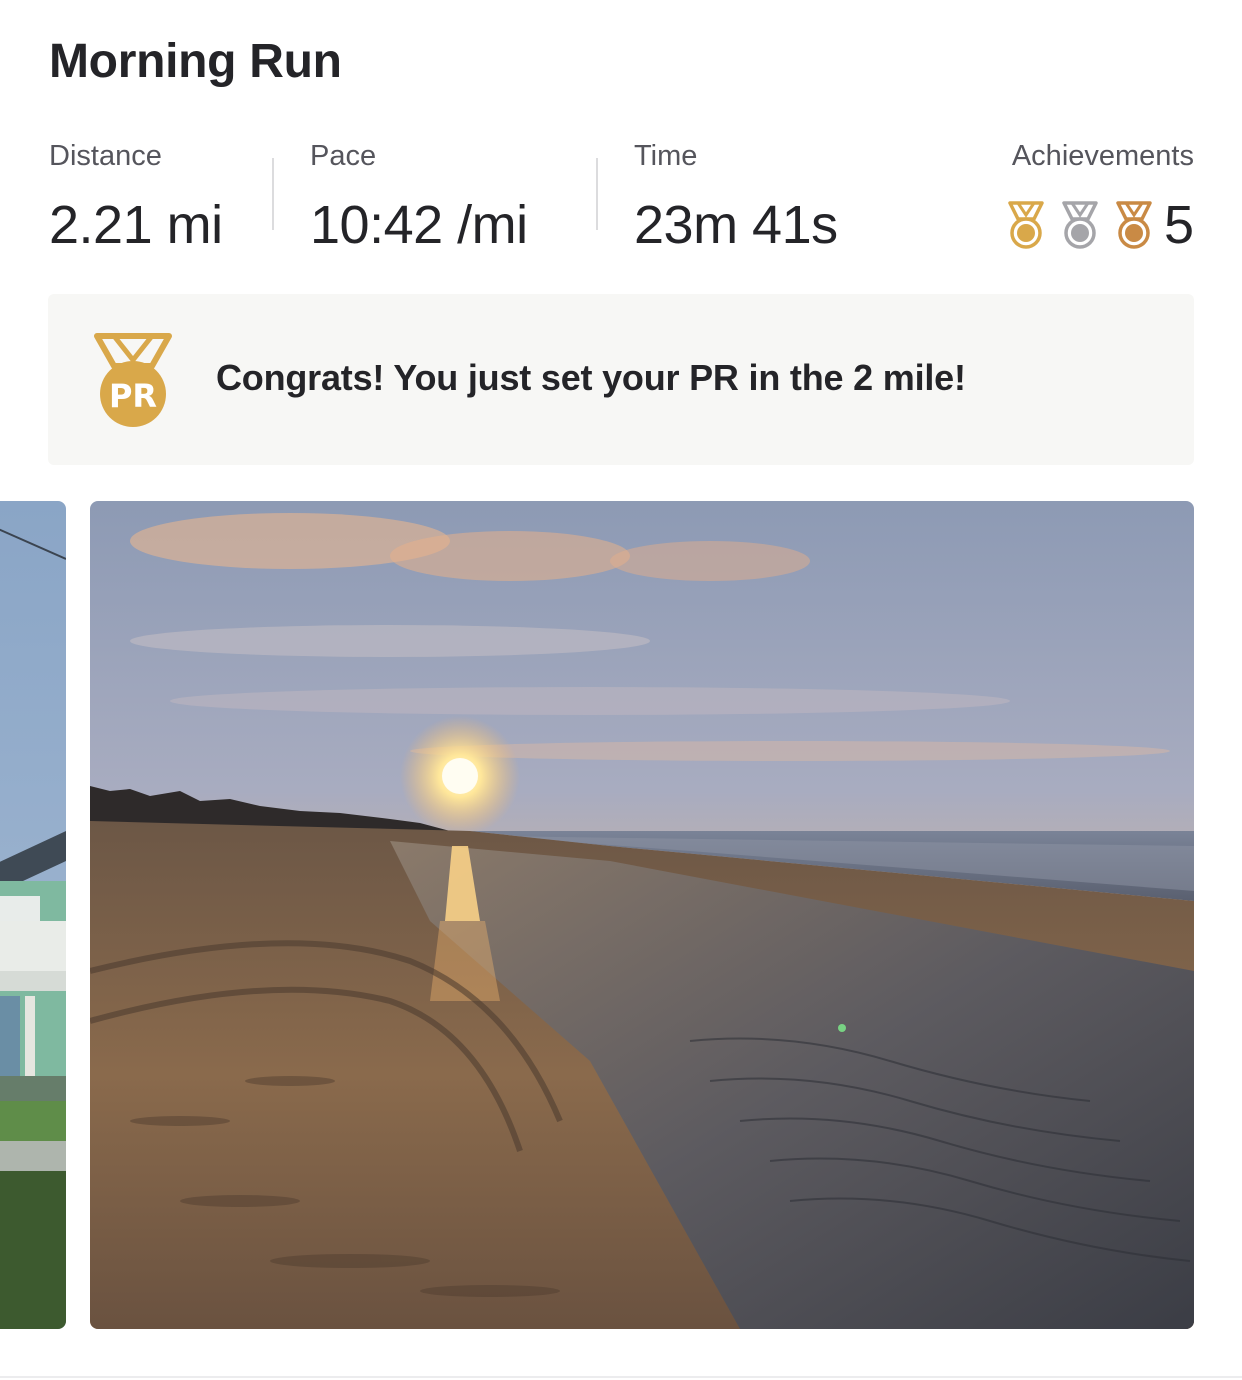 The image size is (1242, 1380). What do you see at coordinates (1080, 225) in the screenshot?
I see `silver-medal-icon` at bounding box center [1080, 225].